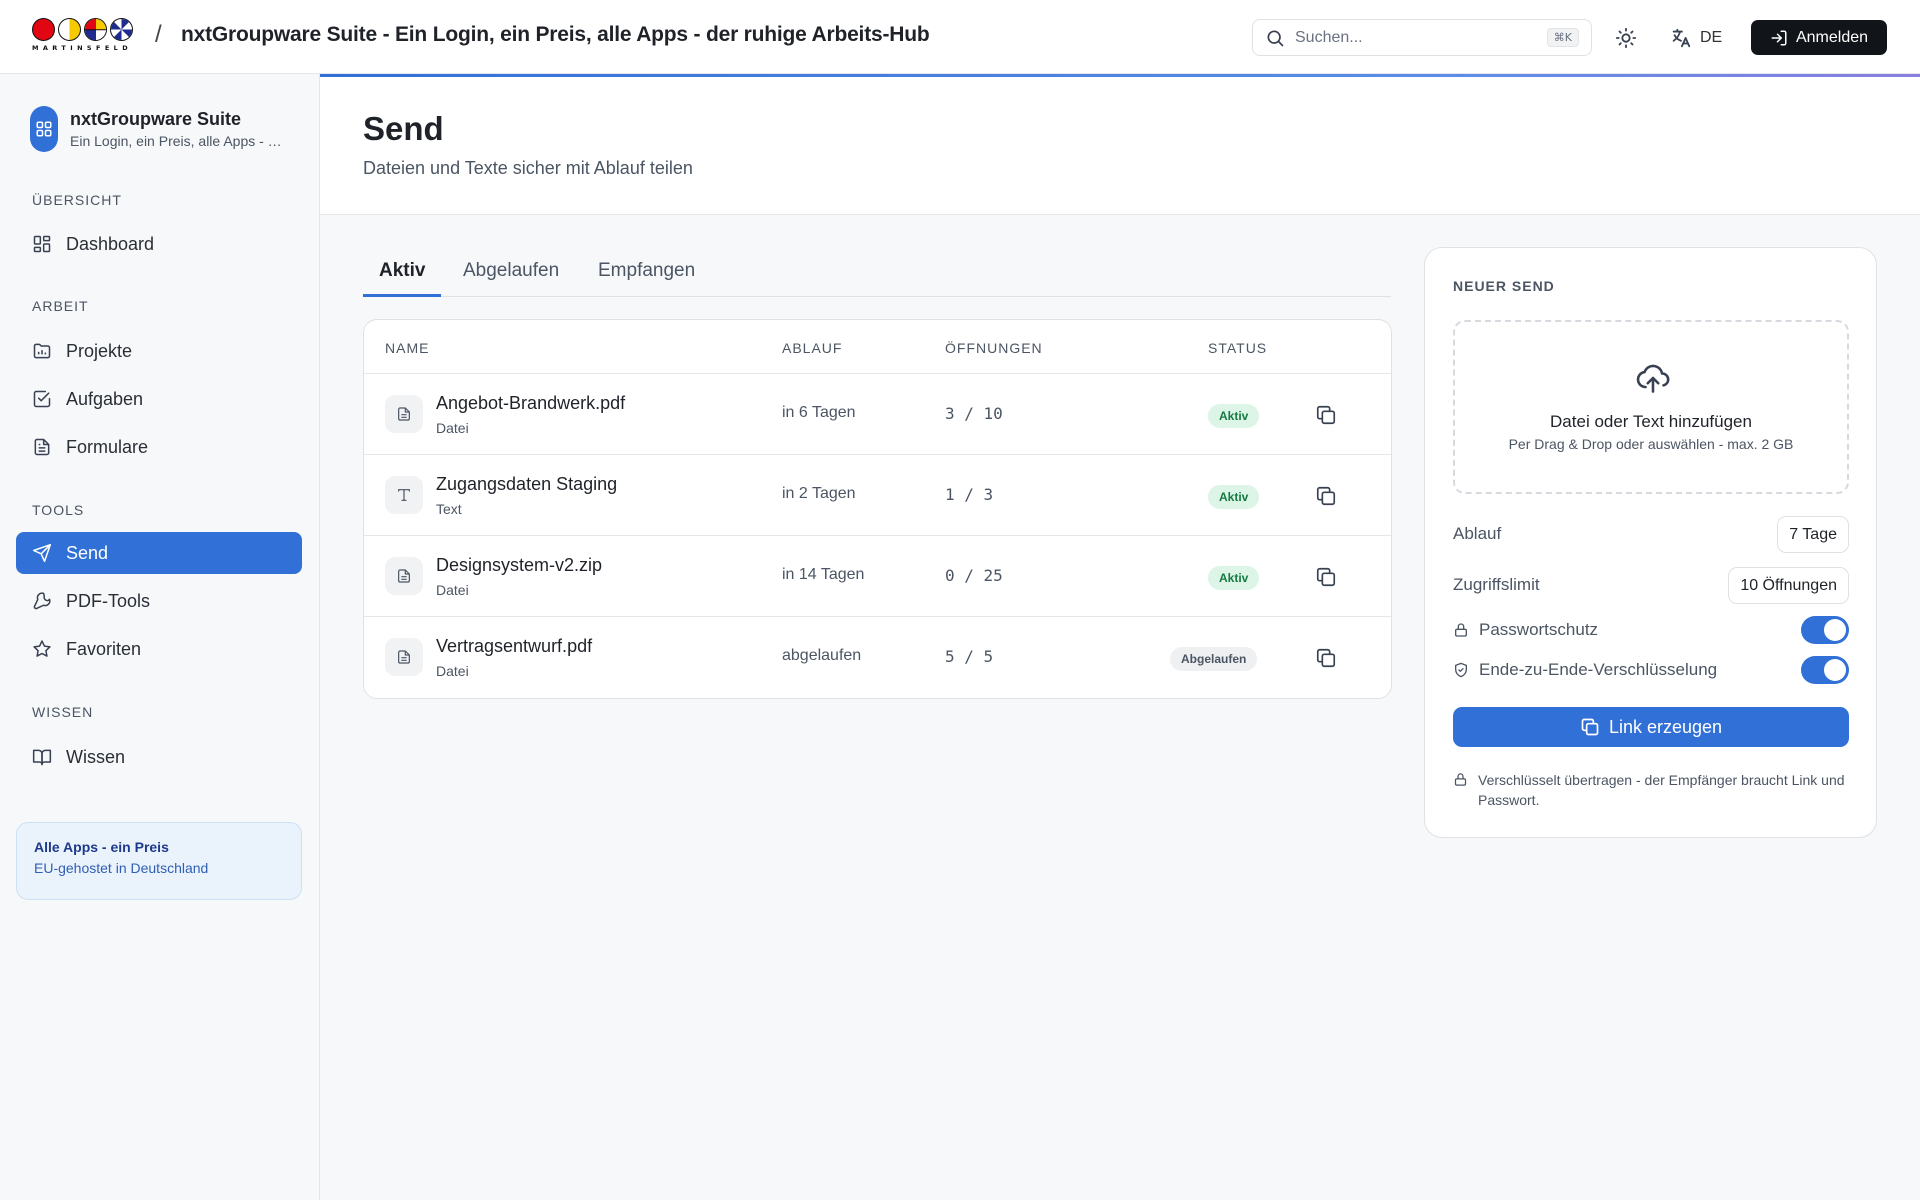  What do you see at coordinates (159, 553) in the screenshot?
I see `sidebar-item-send: Send` at bounding box center [159, 553].